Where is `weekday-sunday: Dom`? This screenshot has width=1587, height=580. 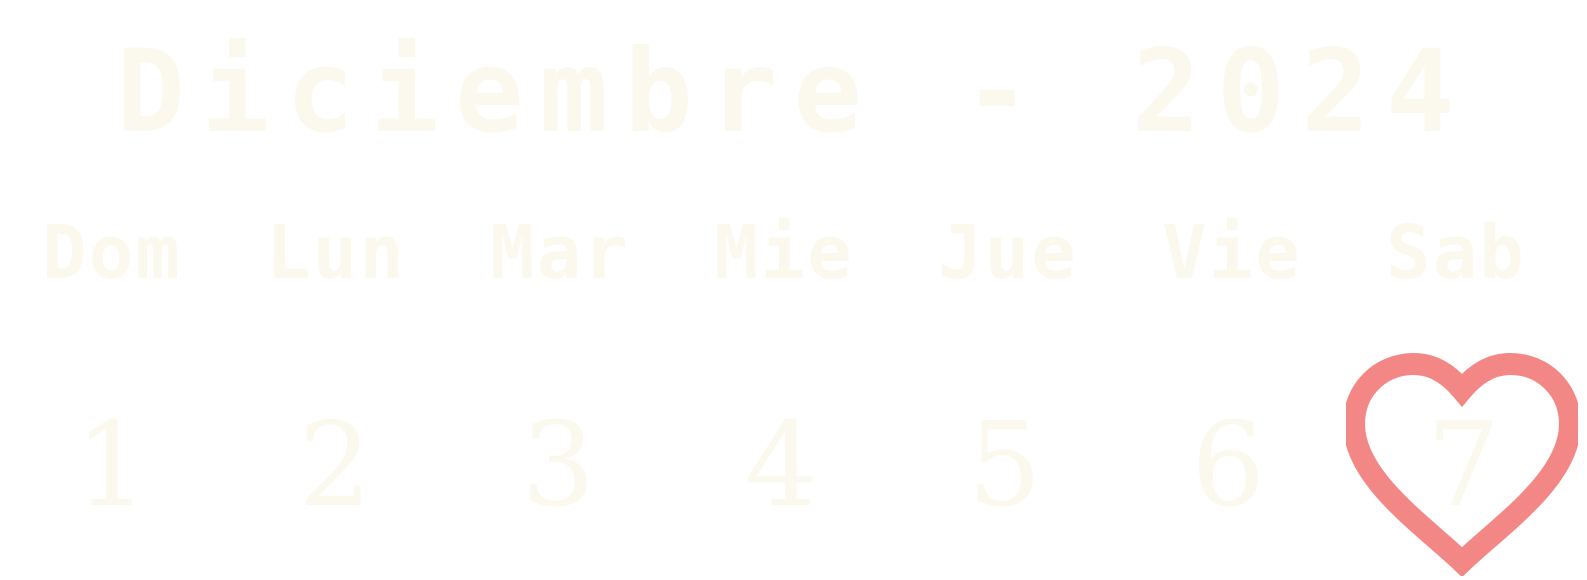 weekday-sunday: Dom is located at coordinates (112, 253).